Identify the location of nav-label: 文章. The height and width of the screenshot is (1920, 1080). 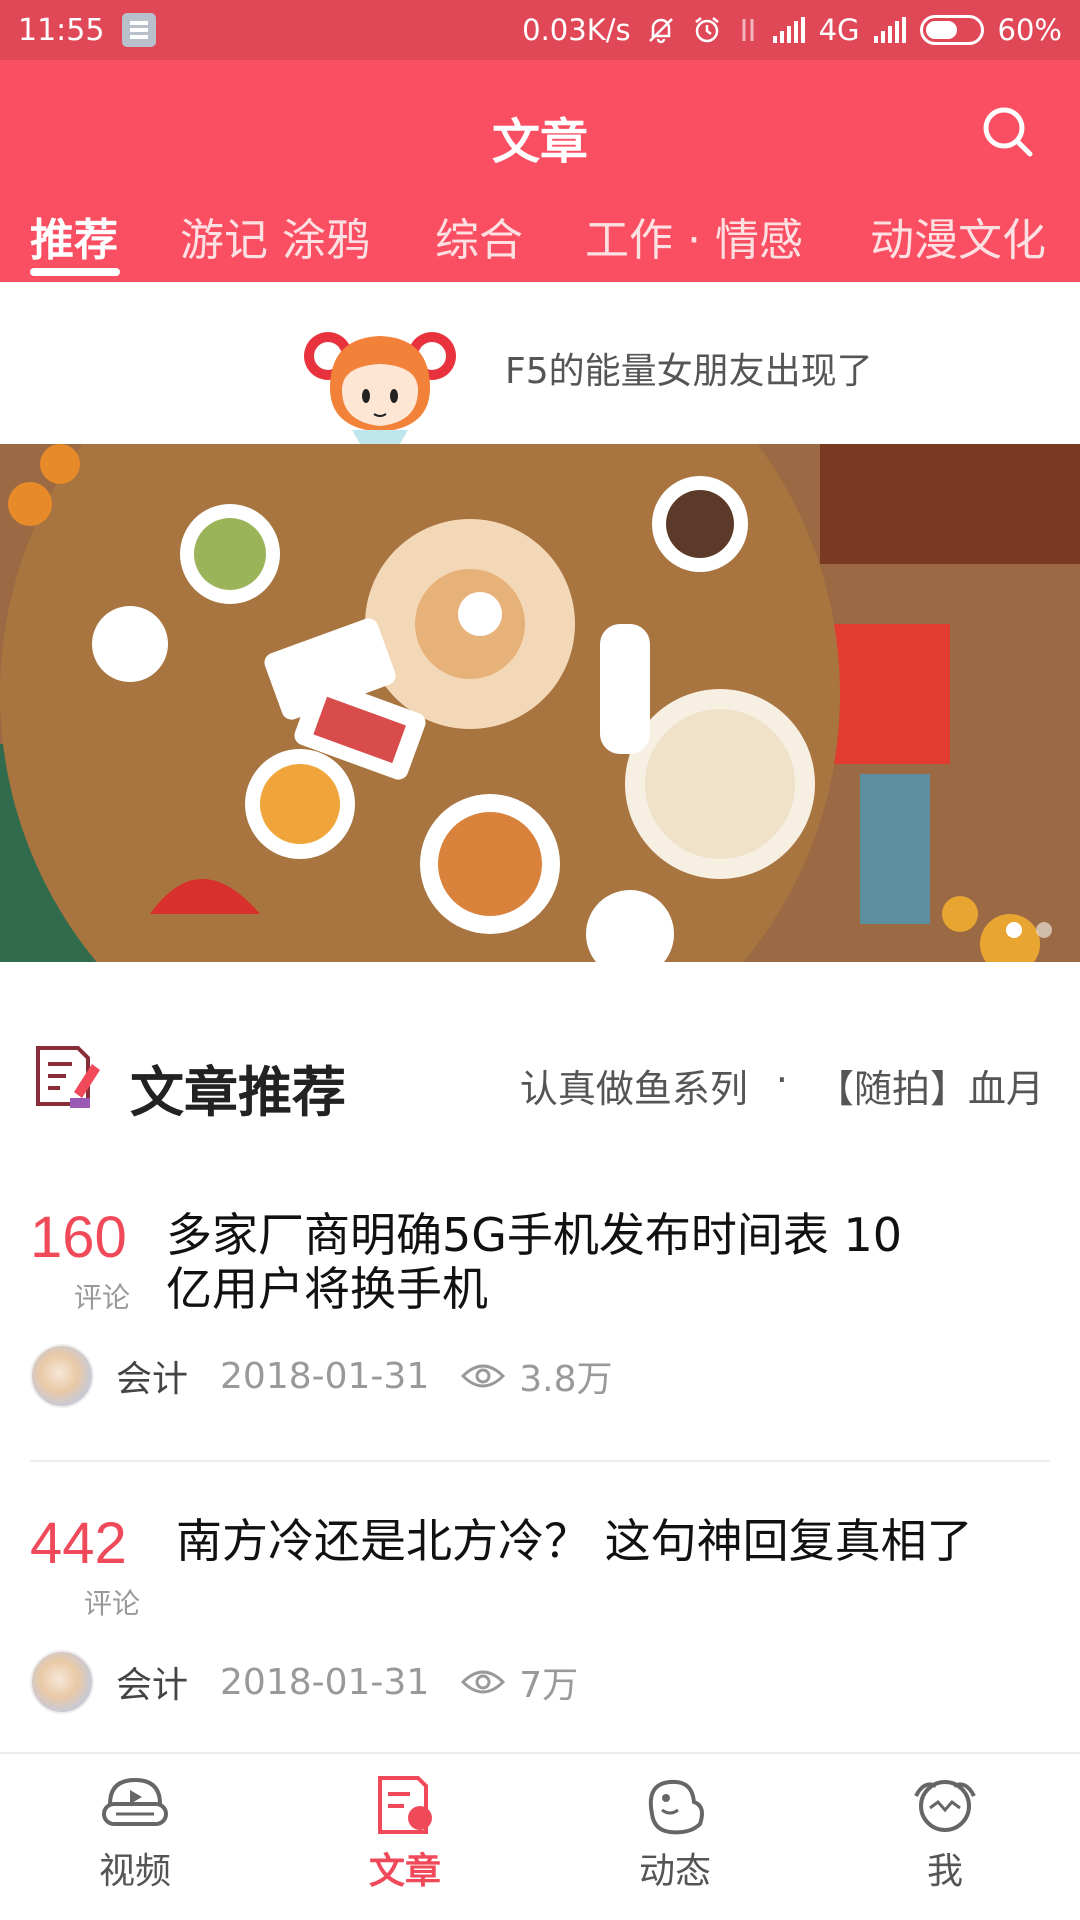
(404, 1871).